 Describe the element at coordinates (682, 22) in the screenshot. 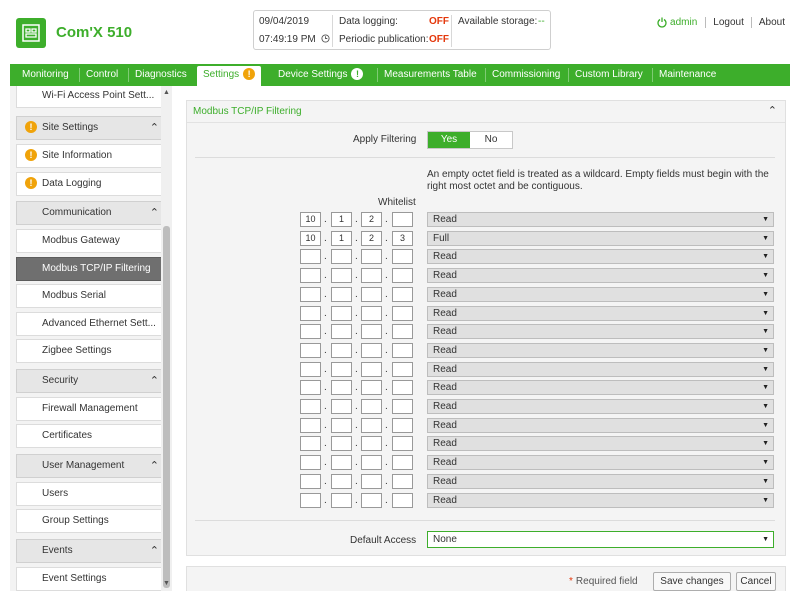

I see `admin-link: admin` at that location.